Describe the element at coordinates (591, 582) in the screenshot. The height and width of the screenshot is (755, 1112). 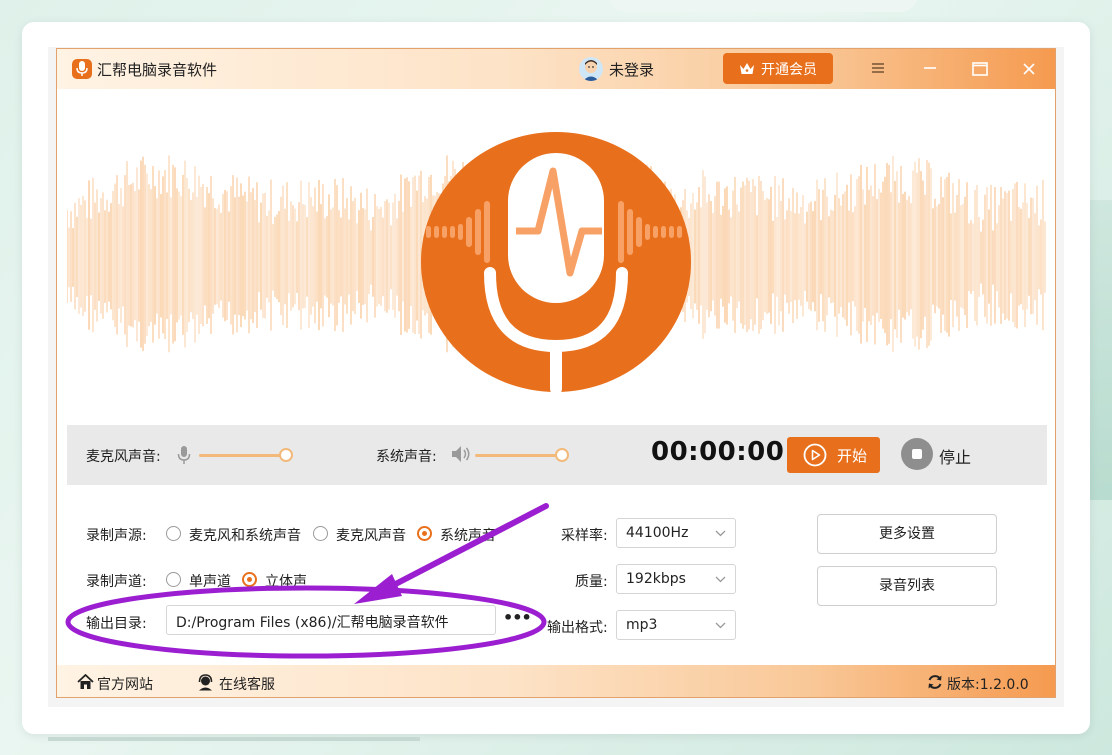
I see `quality-label: 质量:` at that location.